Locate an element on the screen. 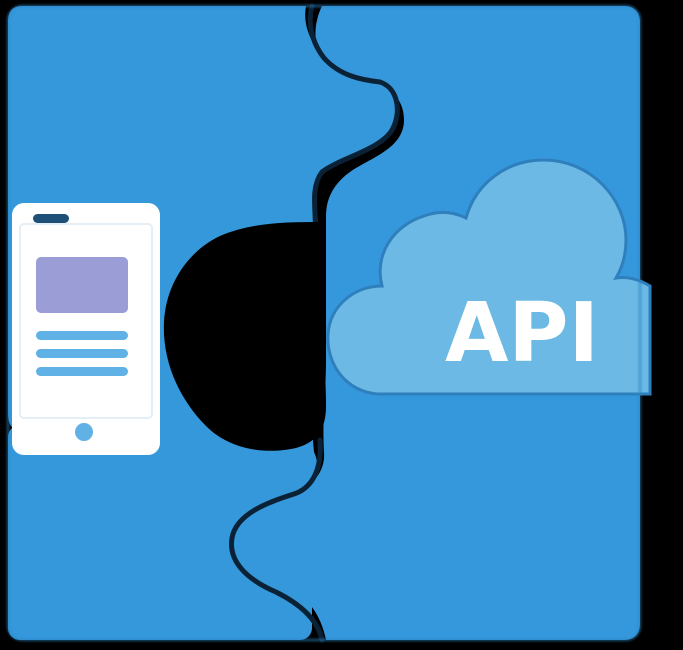  smartphone-icon is located at coordinates (86, 329).